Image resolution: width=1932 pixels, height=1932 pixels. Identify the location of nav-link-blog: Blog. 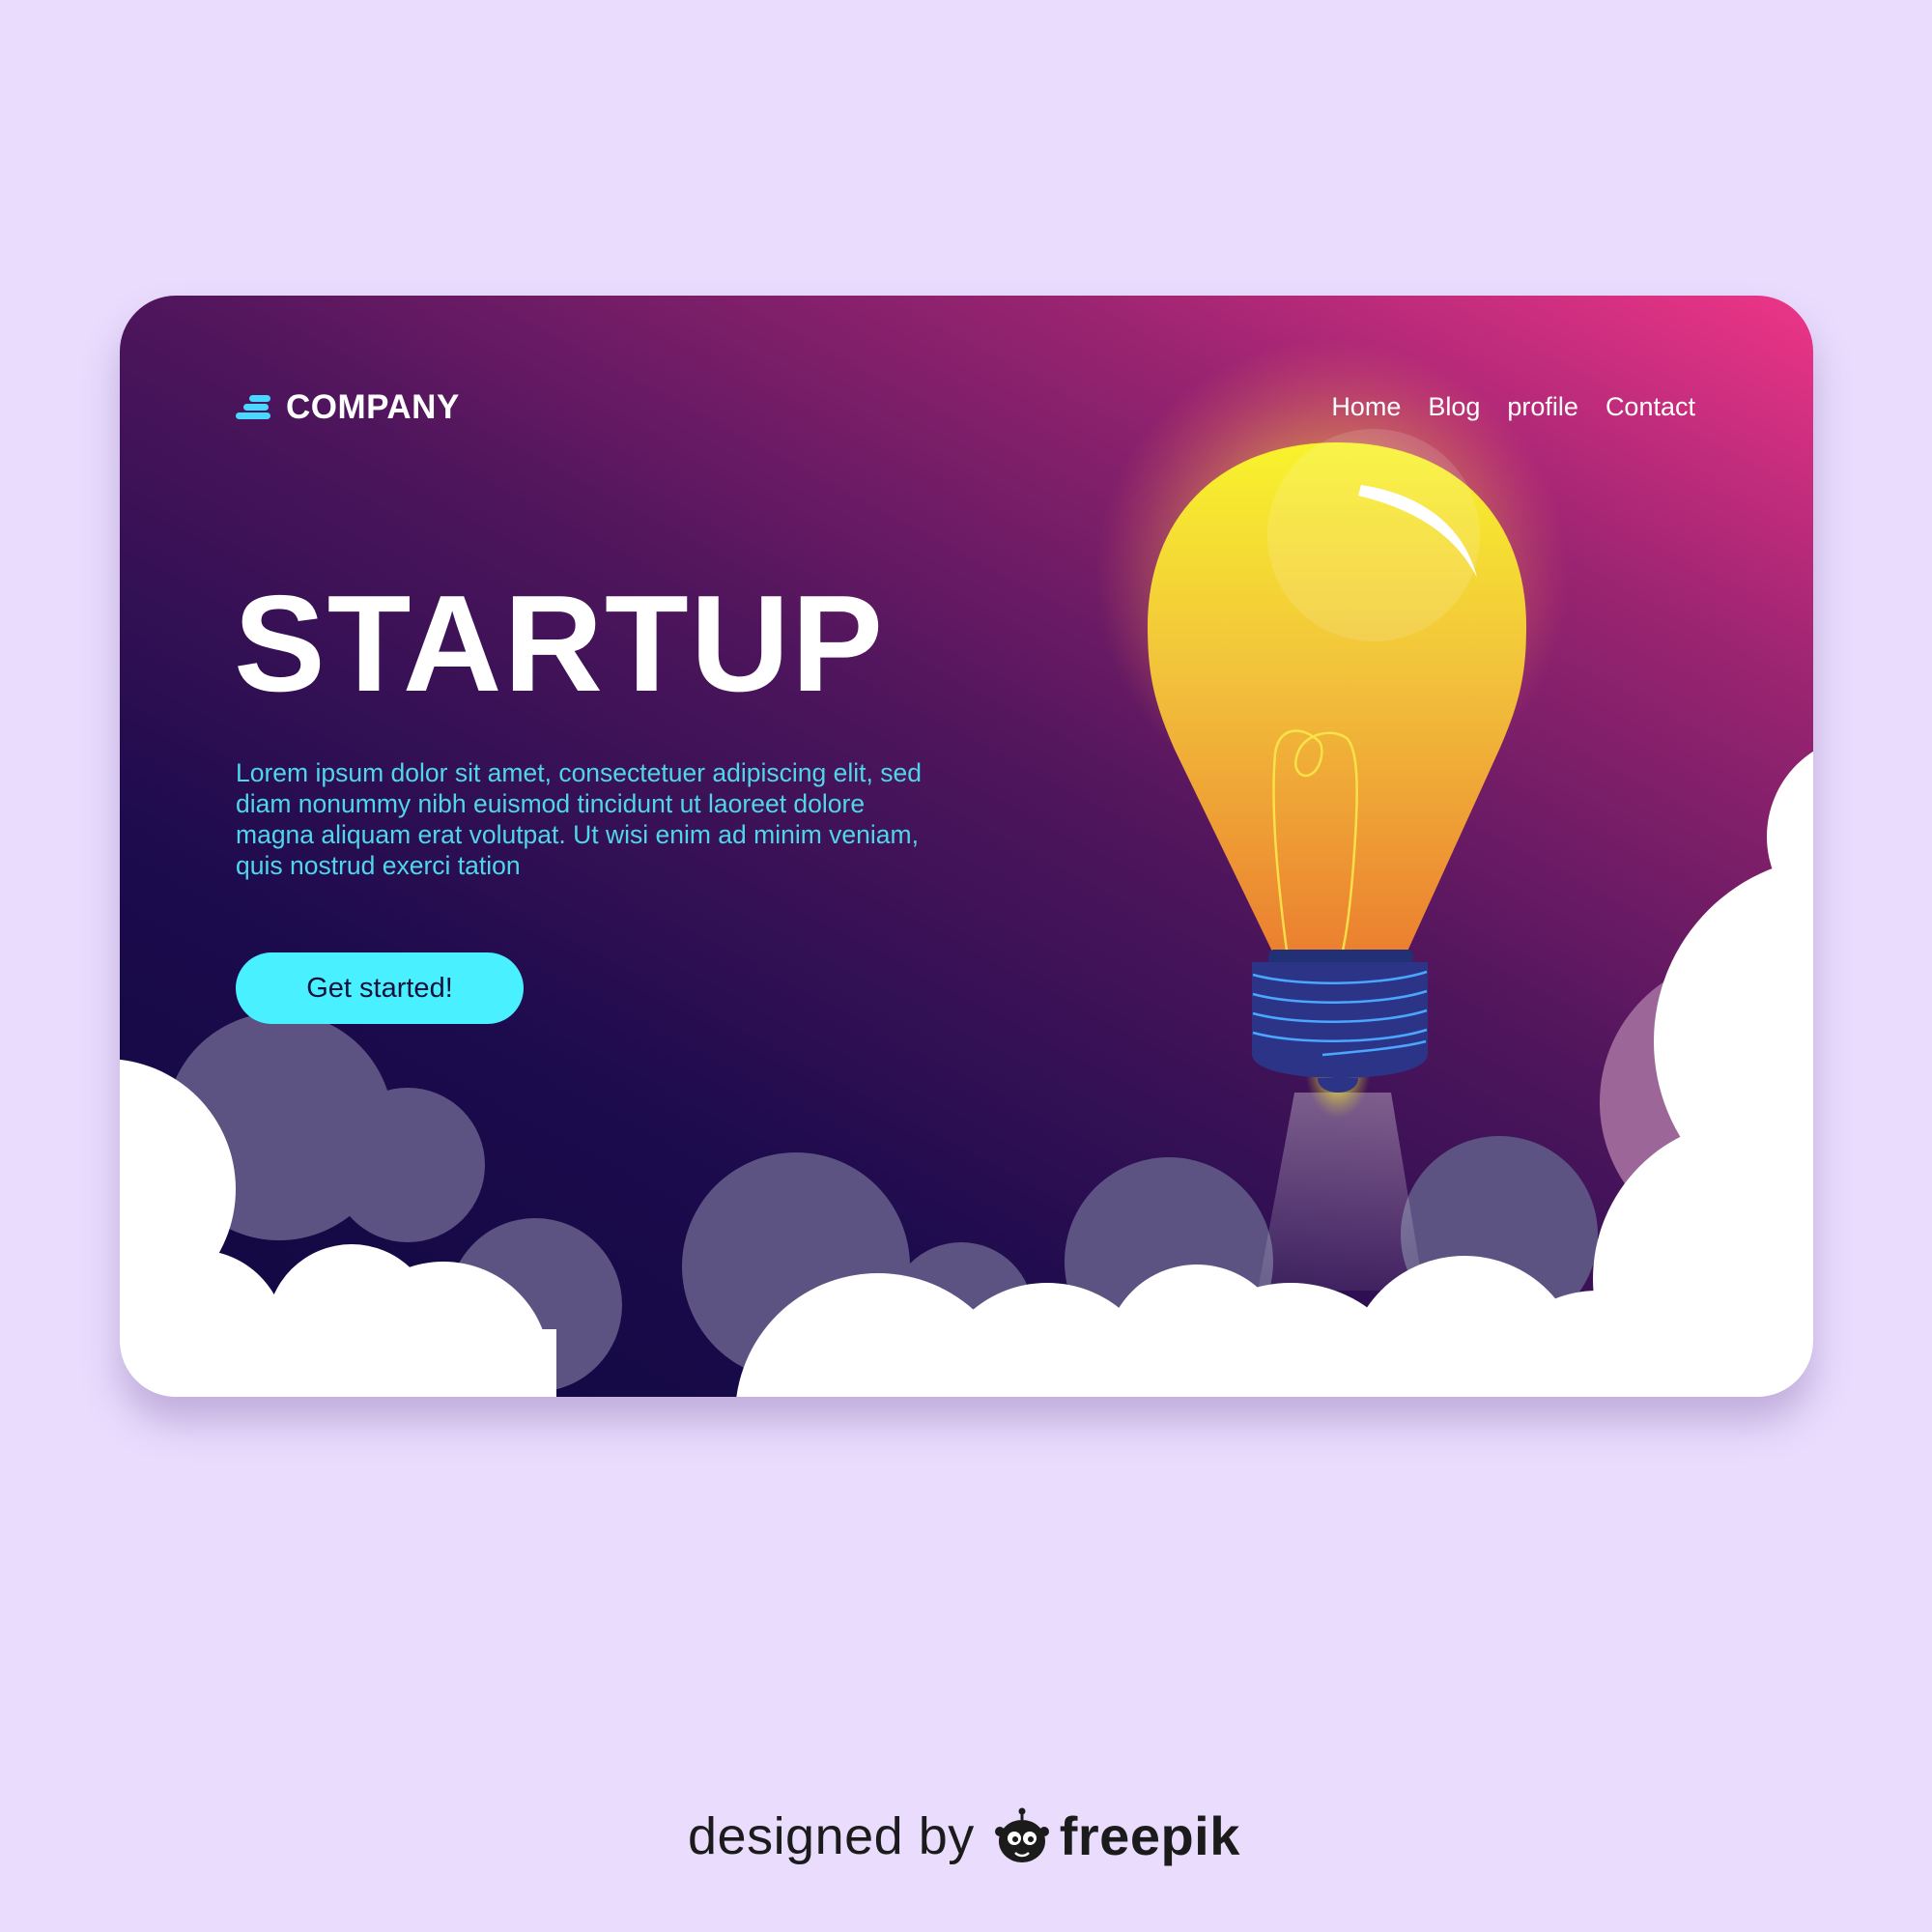
(1454, 407).